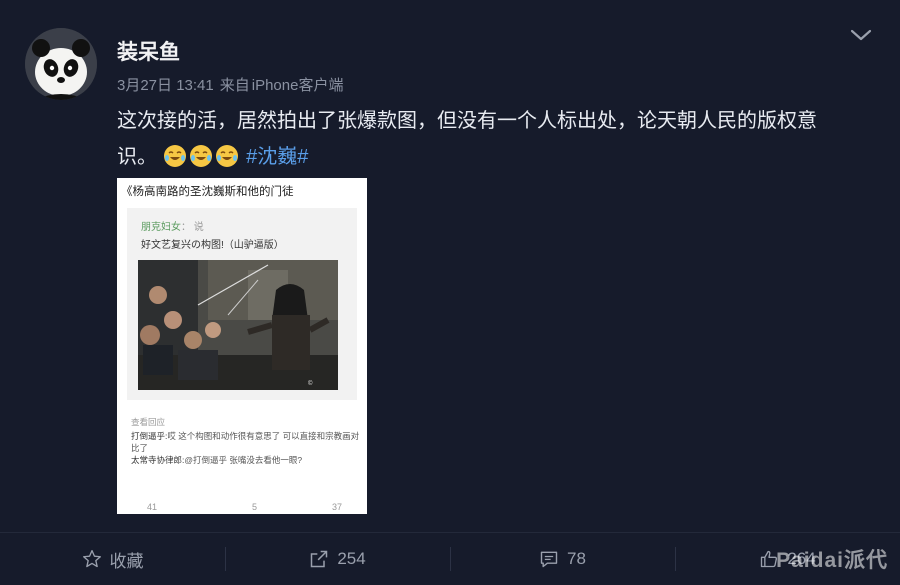  Describe the element at coordinates (149, 436) in the screenshot. I see `comment-author: 打倒逼乎:` at that location.